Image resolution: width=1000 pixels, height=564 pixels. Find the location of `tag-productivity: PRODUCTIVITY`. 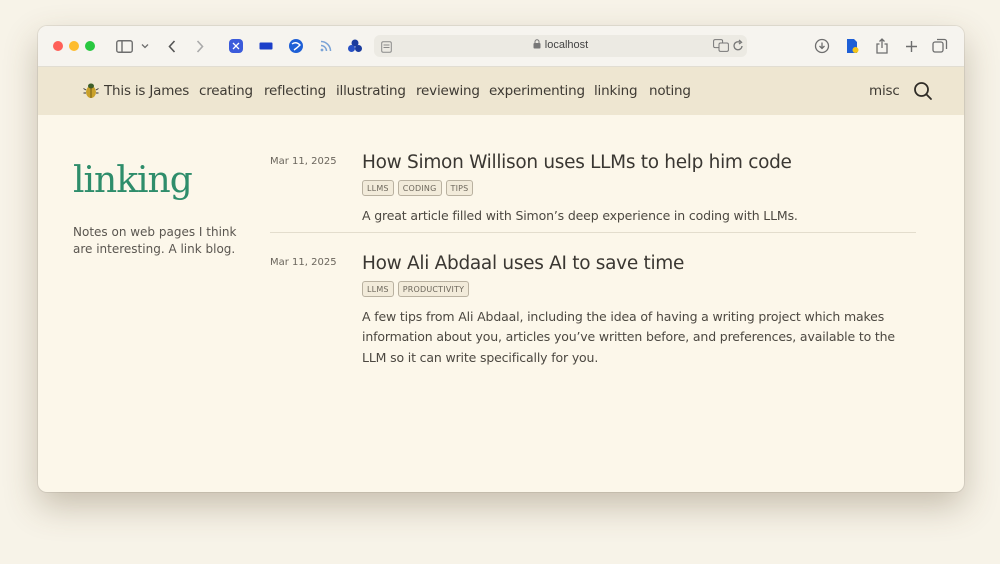

tag-productivity: PRODUCTIVITY is located at coordinates (433, 289).